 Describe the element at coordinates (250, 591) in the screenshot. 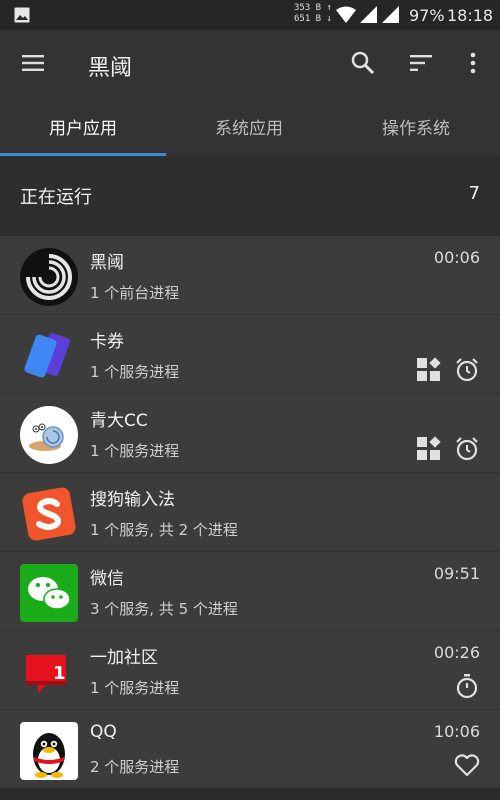

I see `list-item: 微信 3 个服务, 共 5 个进程 09:51` at that location.